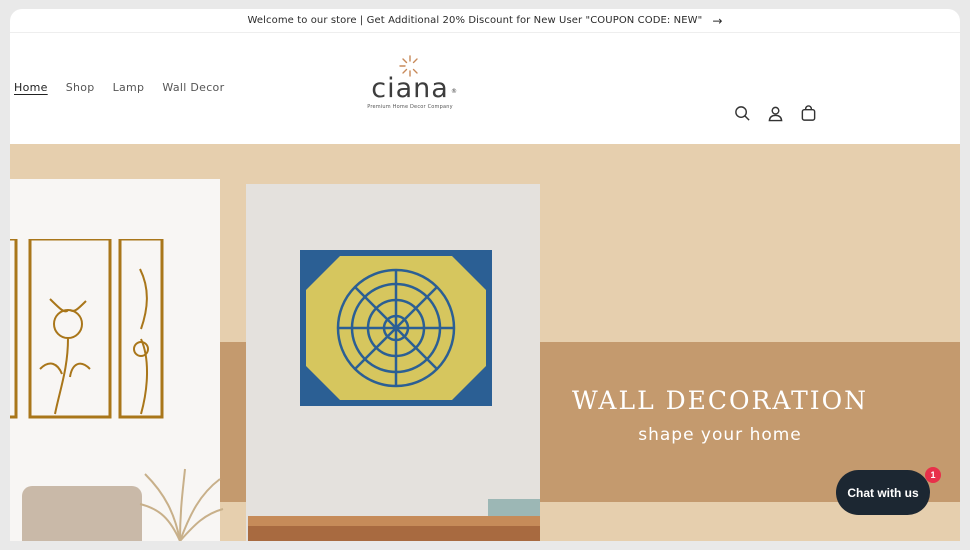  I want to click on wooden-shelf-base-image, so click(394, 533).